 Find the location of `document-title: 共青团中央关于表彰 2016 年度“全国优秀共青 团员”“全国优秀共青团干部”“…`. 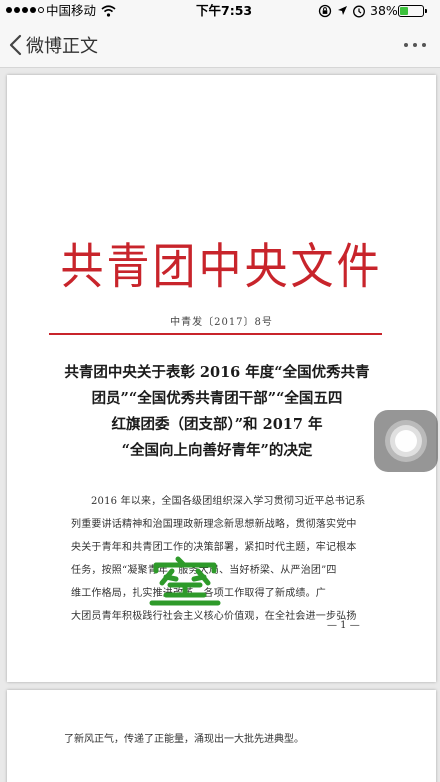

document-title: 共青团中央关于表彰 2016 年度“全国优秀共青 团员”“全国优秀共青团干部”“… is located at coordinates (217, 412).